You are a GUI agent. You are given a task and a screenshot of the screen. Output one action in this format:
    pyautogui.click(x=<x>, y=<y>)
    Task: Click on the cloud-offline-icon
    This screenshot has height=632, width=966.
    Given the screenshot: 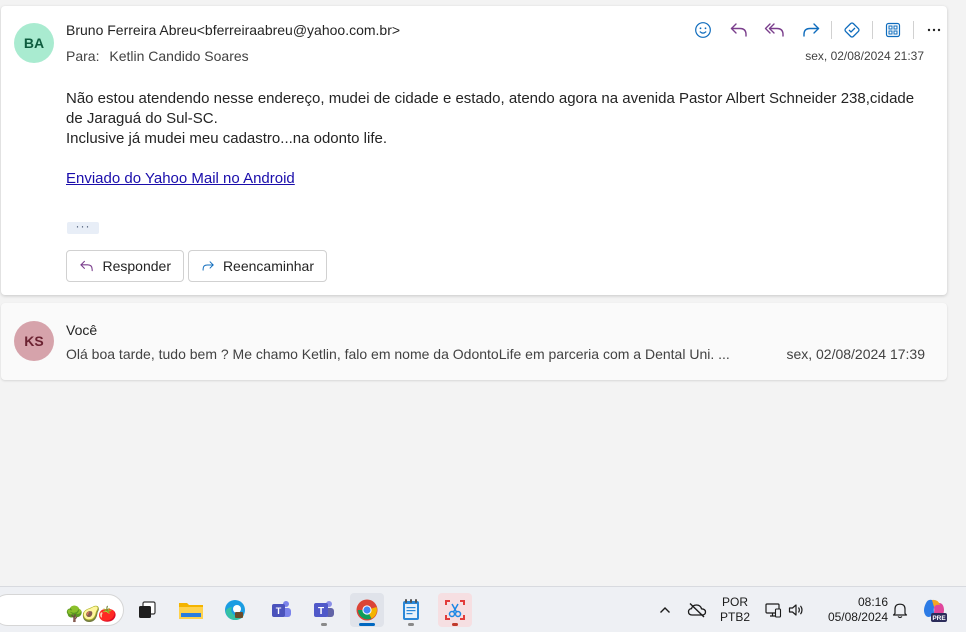 What is the action you would take?
    pyautogui.click(x=697, y=610)
    